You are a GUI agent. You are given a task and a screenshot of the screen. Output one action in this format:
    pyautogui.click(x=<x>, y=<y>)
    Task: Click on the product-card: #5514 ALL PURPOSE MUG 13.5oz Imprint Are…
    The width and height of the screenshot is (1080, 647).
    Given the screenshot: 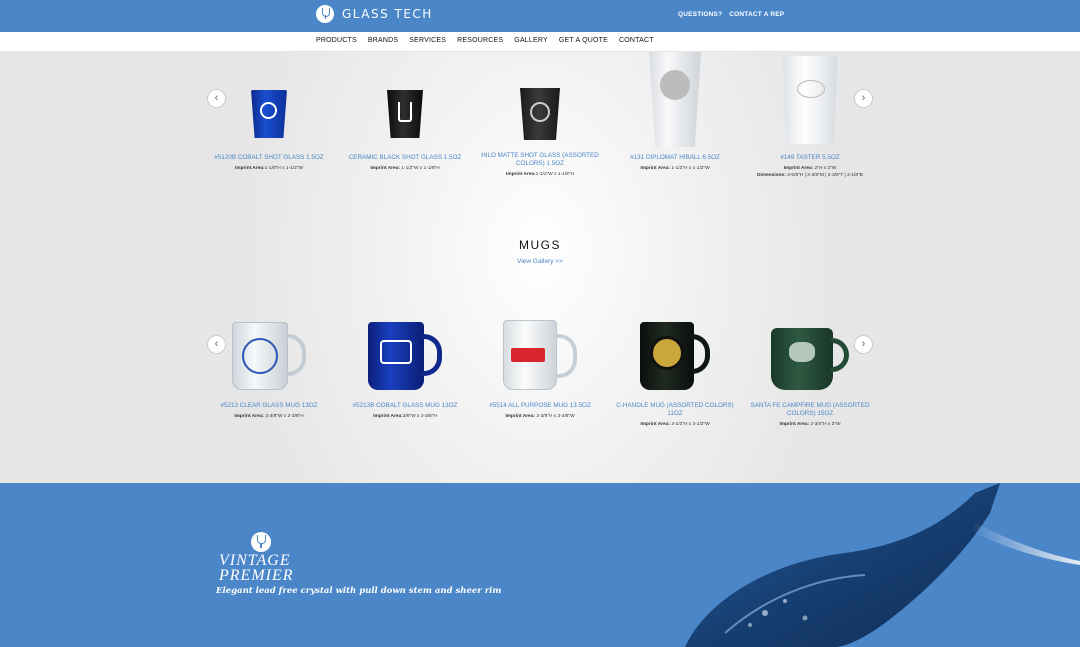 What is the action you would take?
    pyautogui.click(x=540, y=370)
    